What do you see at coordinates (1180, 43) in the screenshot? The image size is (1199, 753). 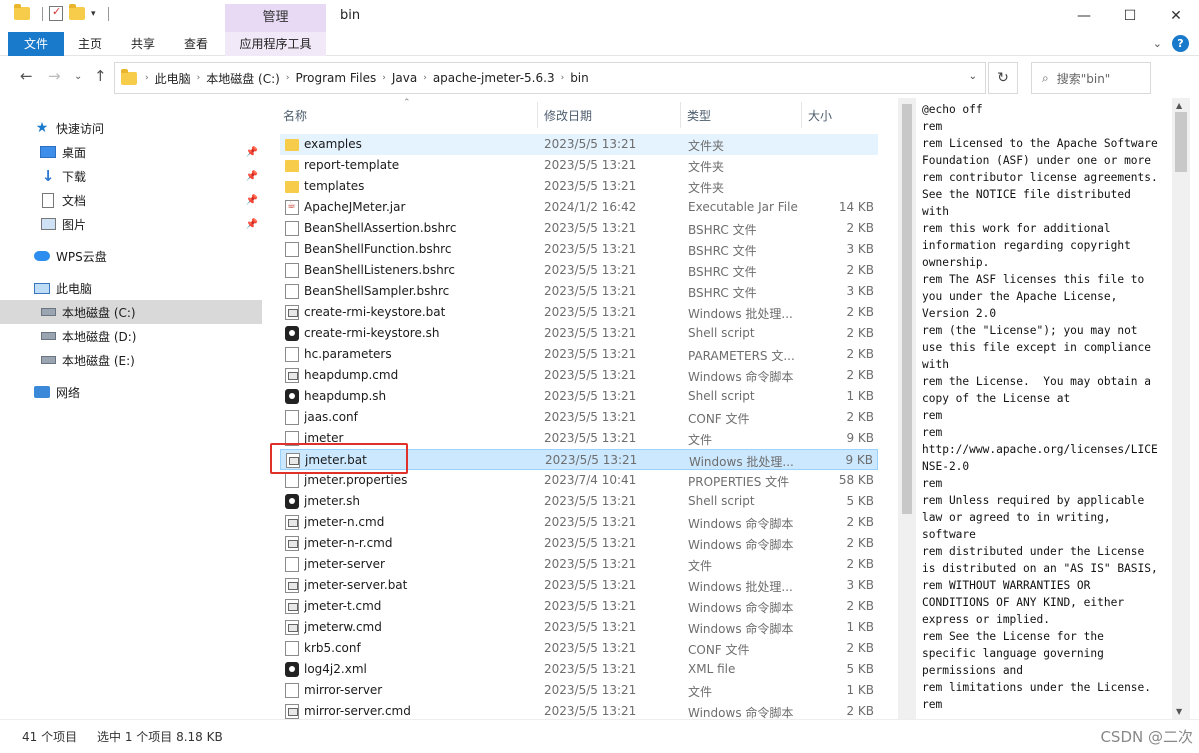 I see `help-icon: ?` at bounding box center [1180, 43].